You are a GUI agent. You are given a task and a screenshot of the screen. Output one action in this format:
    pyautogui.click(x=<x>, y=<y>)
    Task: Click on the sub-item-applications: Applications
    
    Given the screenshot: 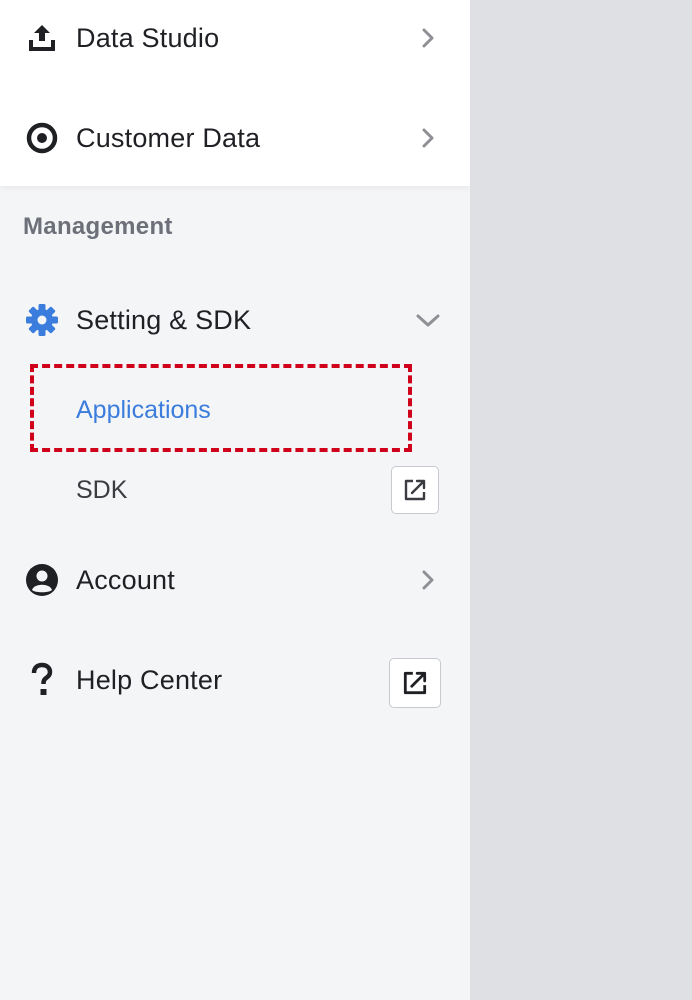 What is the action you would take?
    pyautogui.click(x=143, y=410)
    